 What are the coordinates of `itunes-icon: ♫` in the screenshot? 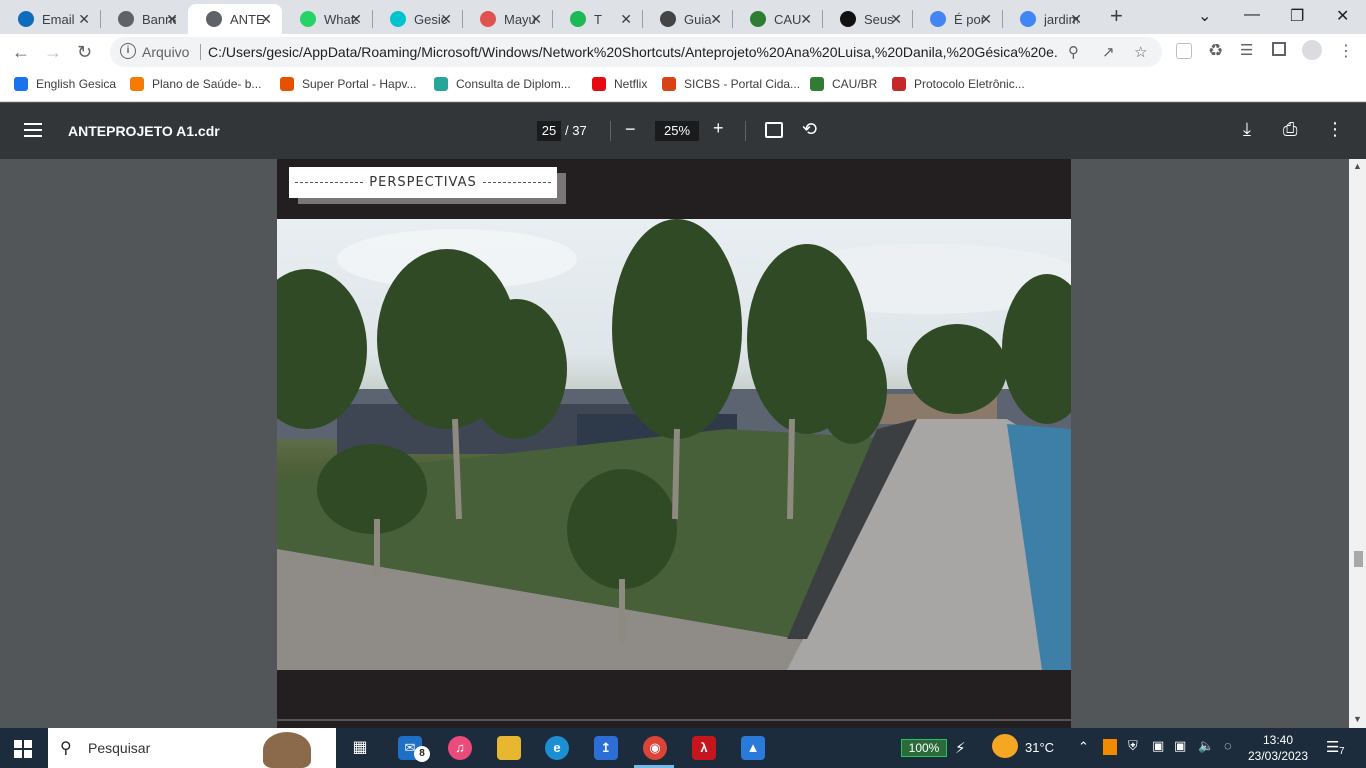 It's located at (460, 748).